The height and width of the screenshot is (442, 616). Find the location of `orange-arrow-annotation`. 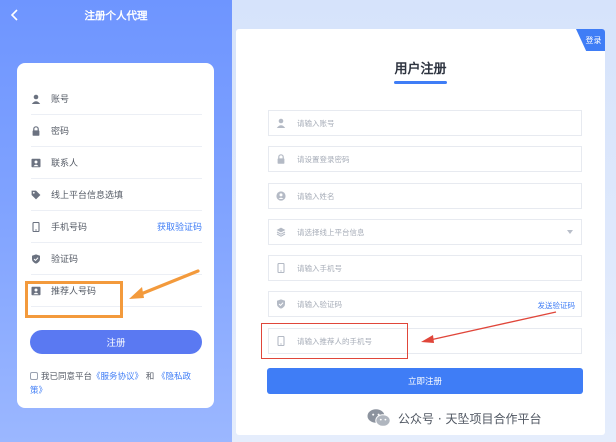

orange-arrow-annotation is located at coordinates (164, 284).